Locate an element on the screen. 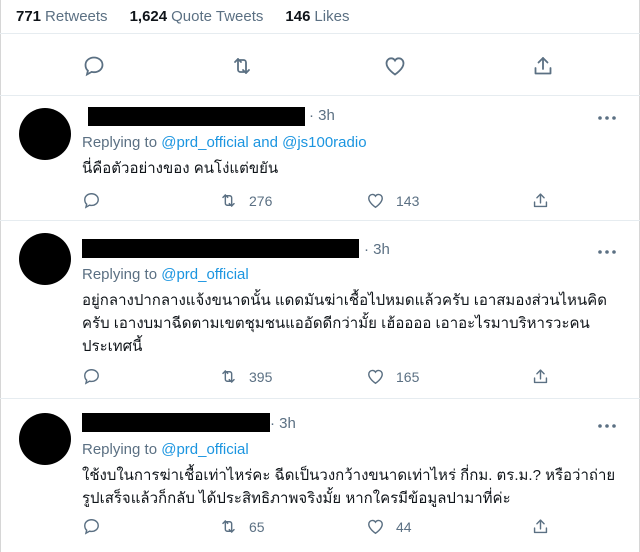  retweets-stat: 771 Retweets is located at coordinates (62, 16).